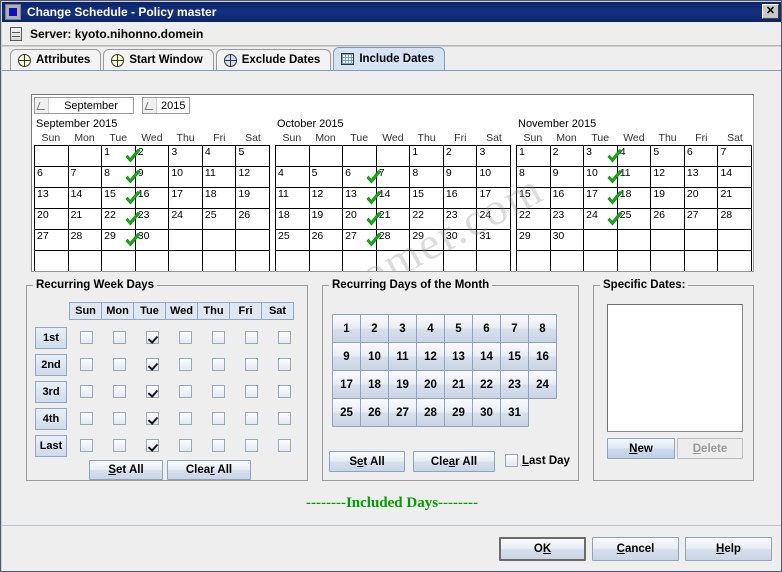 Image resolution: width=782 pixels, height=572 pixels. What do you see at coordinates (51, 418) in the screenshot?
I see `weekday-row-label: 4th` at bounding box center [51, 418].